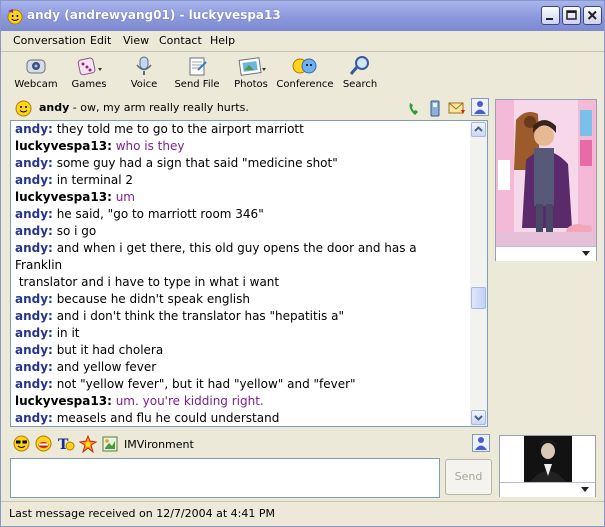  Describe the element at coordinates (241, 180) in the screenshot. I see `chat-message: andy: in terminal 2` at that location.